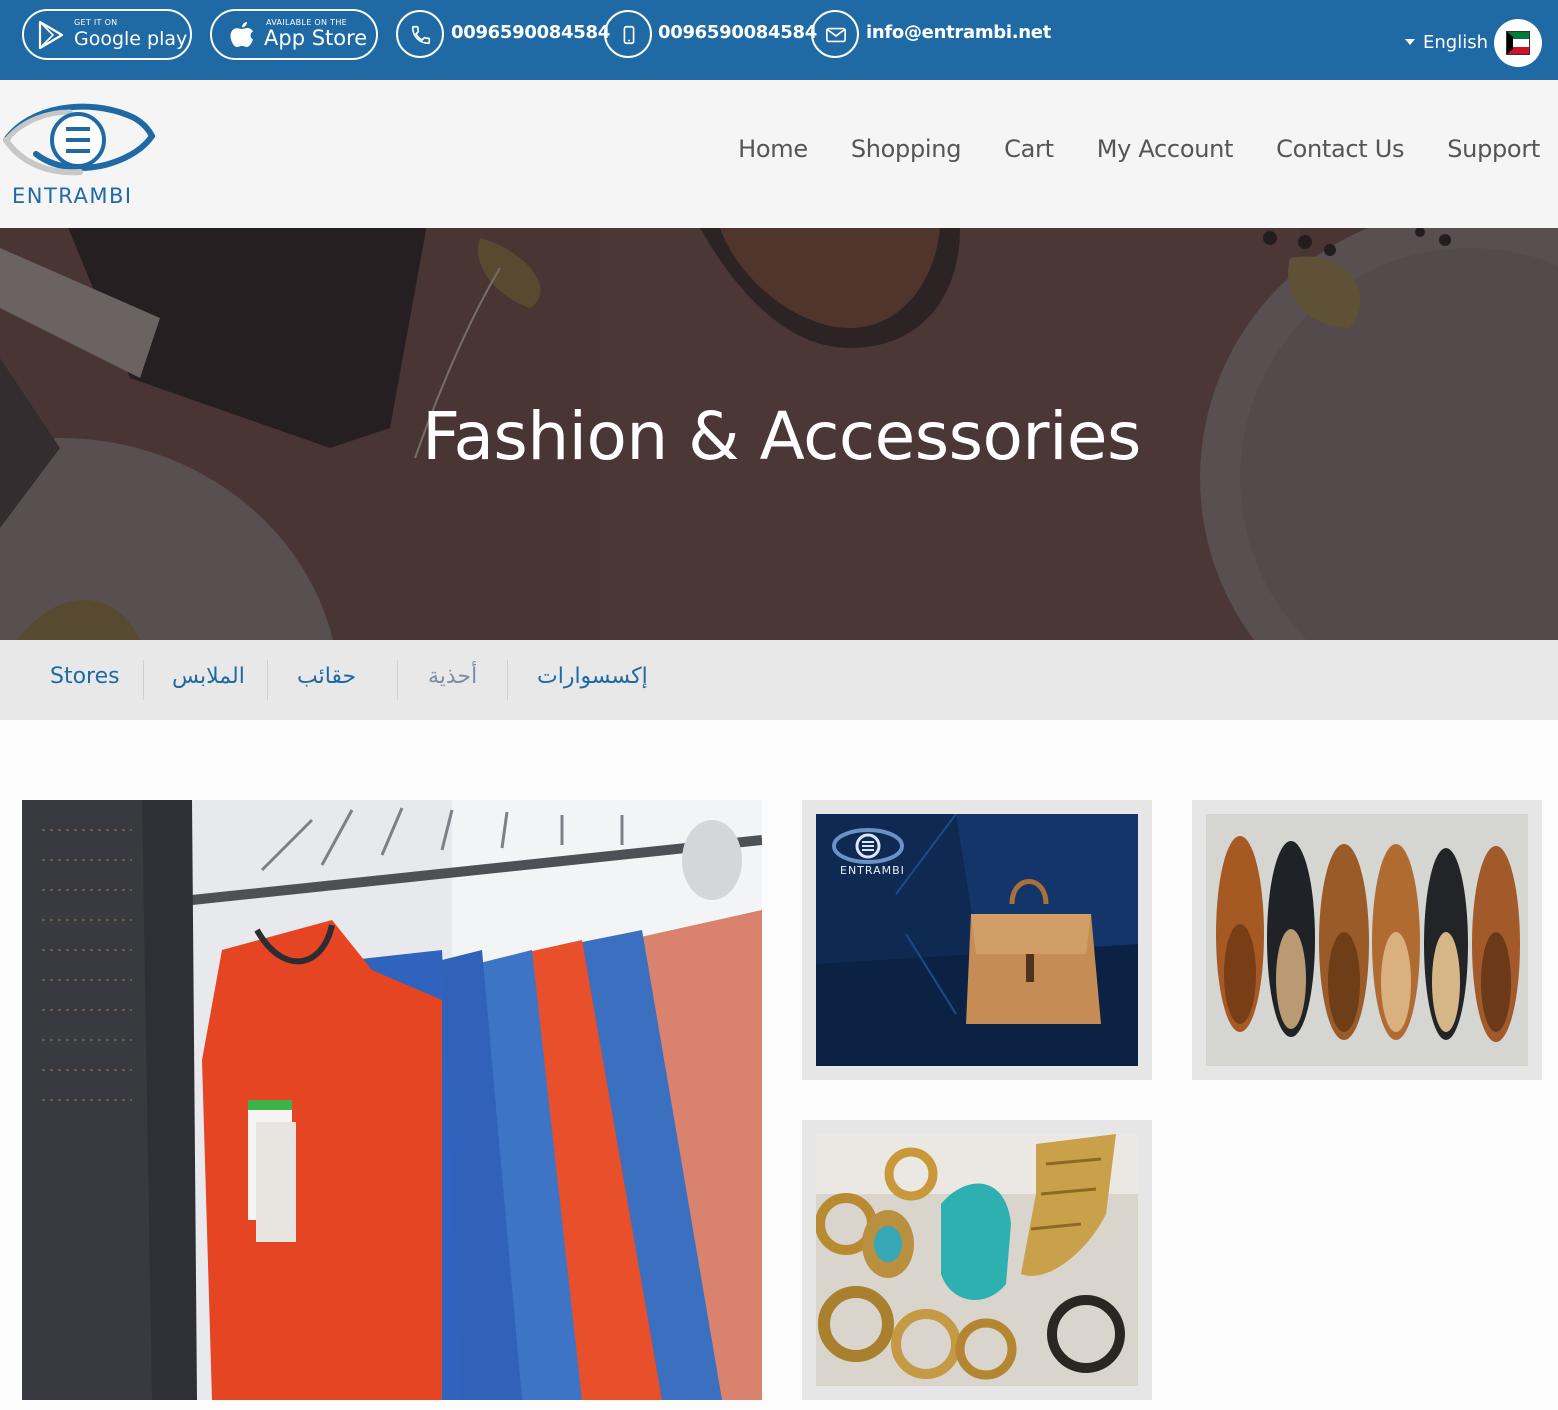 The image size is (1558, 1410). Describe the element at coordinates (96, 22) in the screenshot. I see `google-play-small-label: GET IT ON` at that location.